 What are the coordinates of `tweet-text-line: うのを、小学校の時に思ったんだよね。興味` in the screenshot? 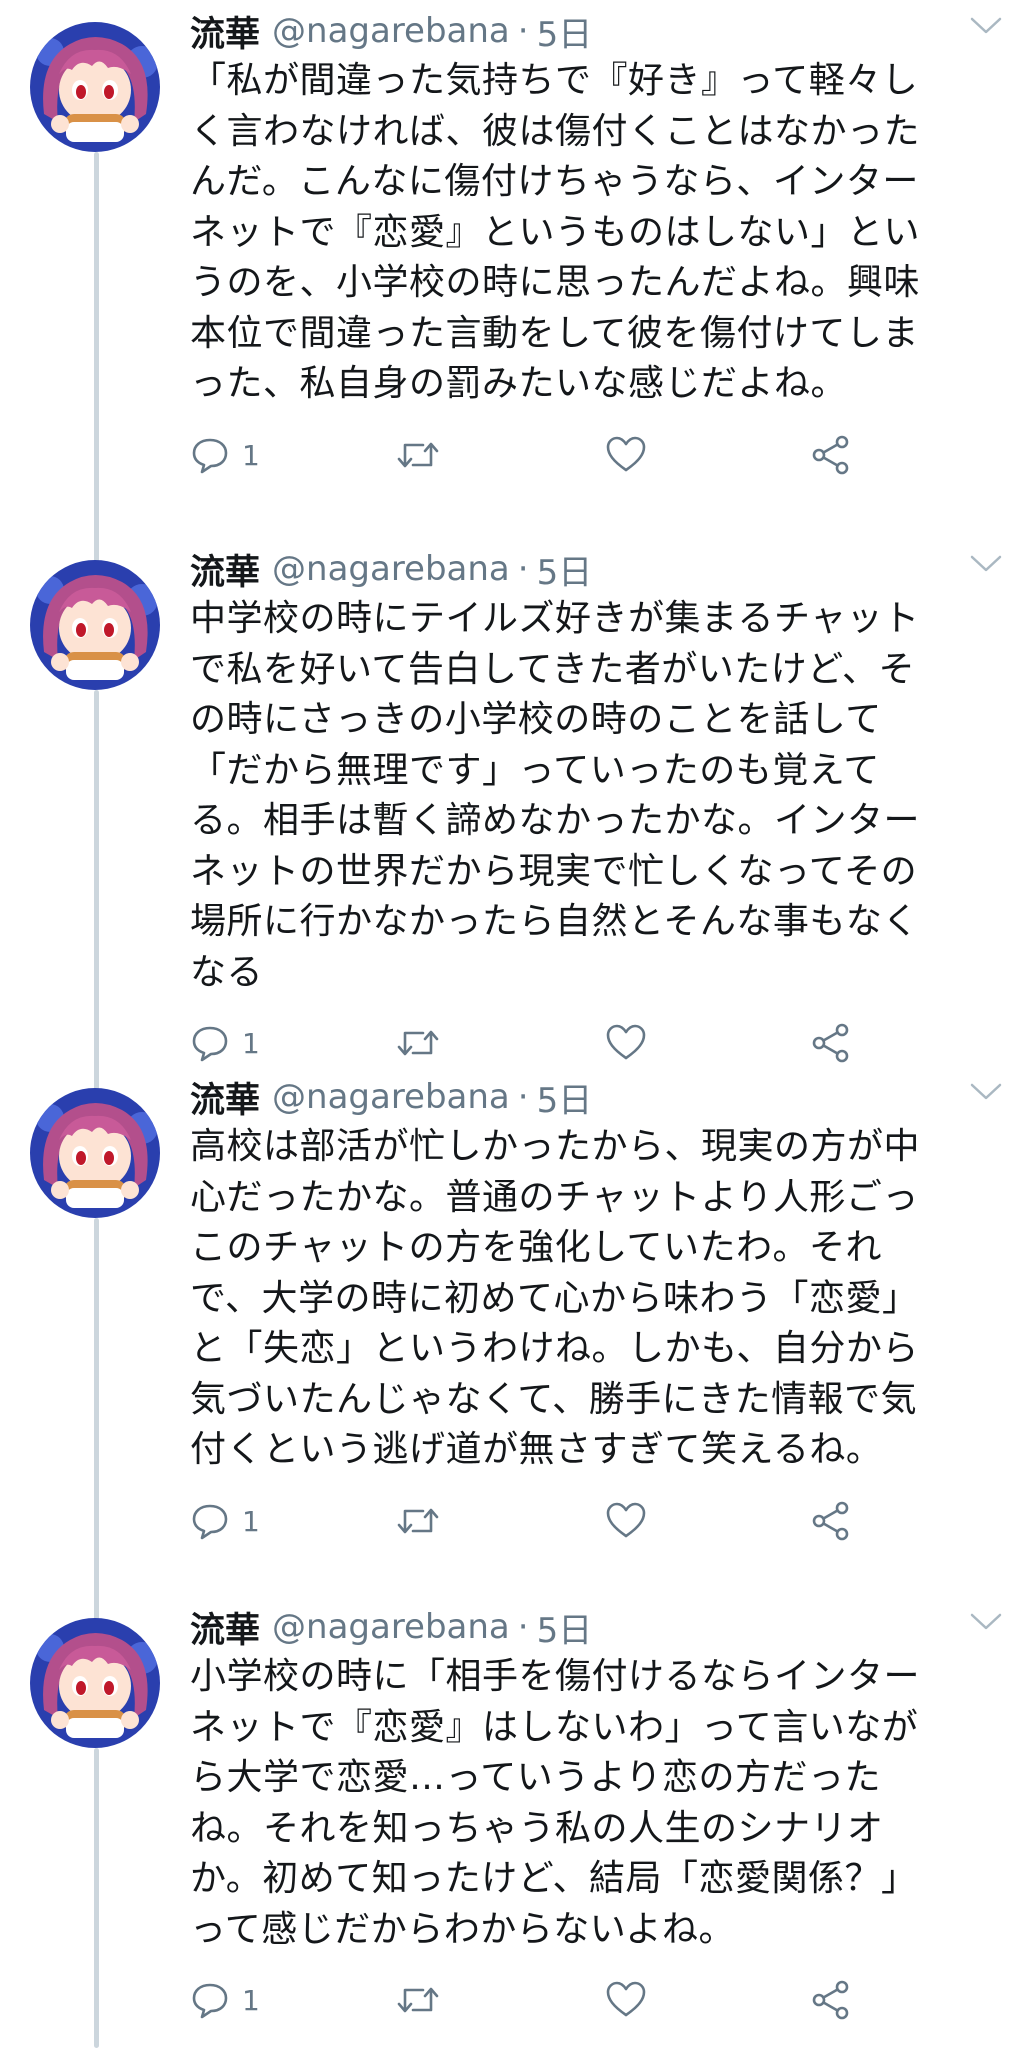 It's located at (555, 282).